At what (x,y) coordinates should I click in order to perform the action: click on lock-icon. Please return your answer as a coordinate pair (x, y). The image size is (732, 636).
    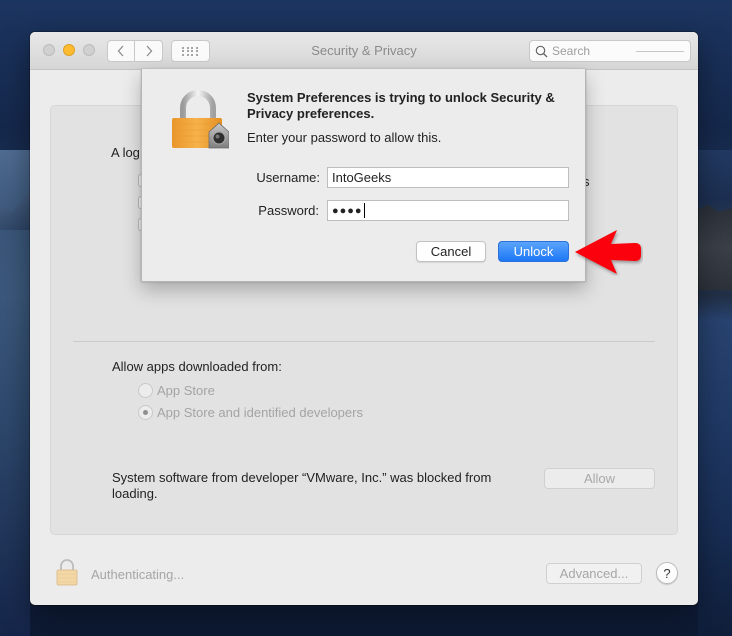
    Looking at the image, I should click on (67, 572).